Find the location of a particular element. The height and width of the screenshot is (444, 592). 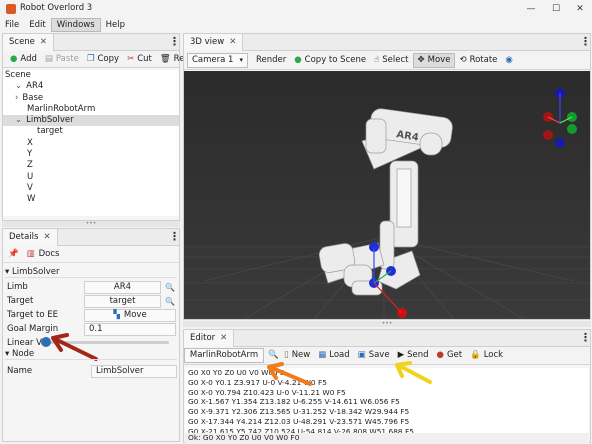

minimize-button: — is located at coordinates (531, 9).